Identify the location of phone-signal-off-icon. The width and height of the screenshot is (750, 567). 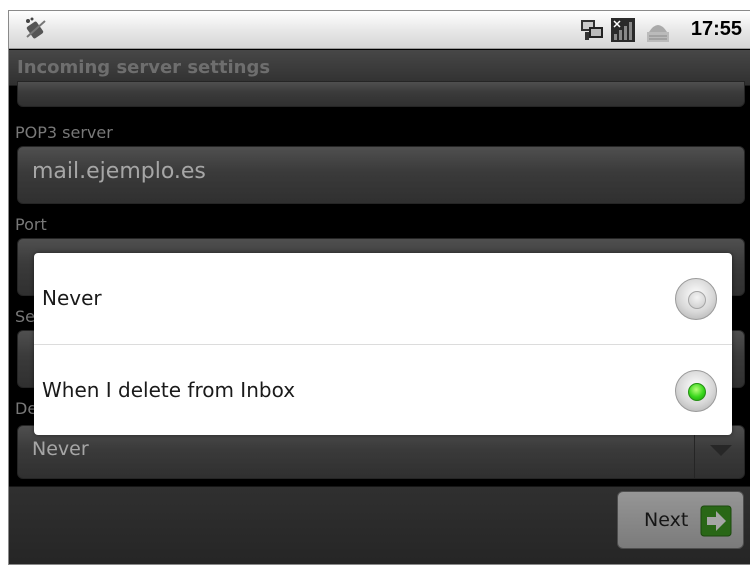
(36, 31).